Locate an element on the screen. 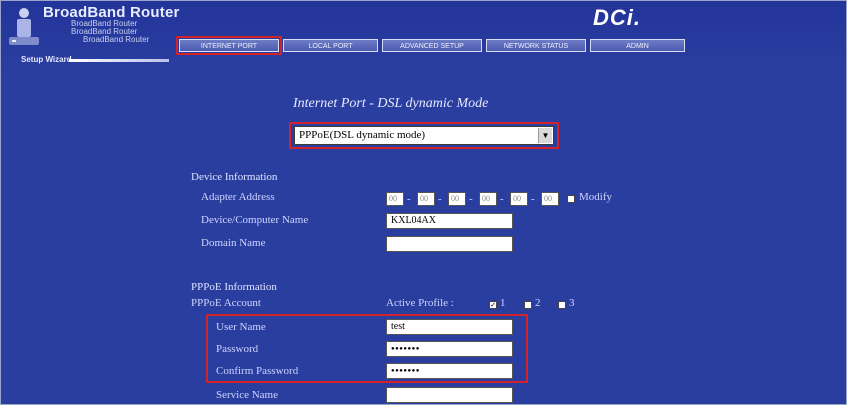  modify-label: Modify is located at coordinates (595, 197).